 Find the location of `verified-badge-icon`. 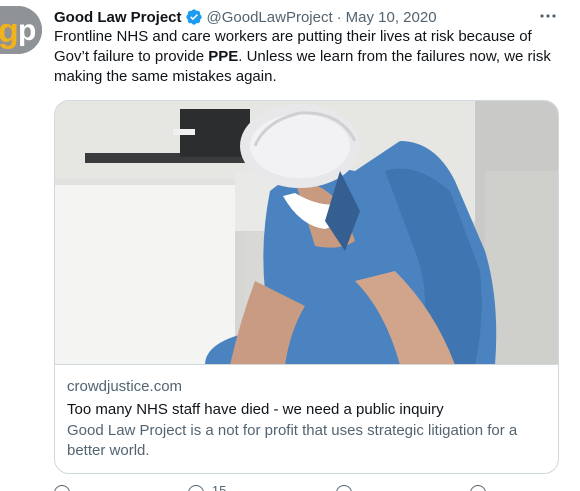

verified-badge-icon is located at coordinates (194, 17).